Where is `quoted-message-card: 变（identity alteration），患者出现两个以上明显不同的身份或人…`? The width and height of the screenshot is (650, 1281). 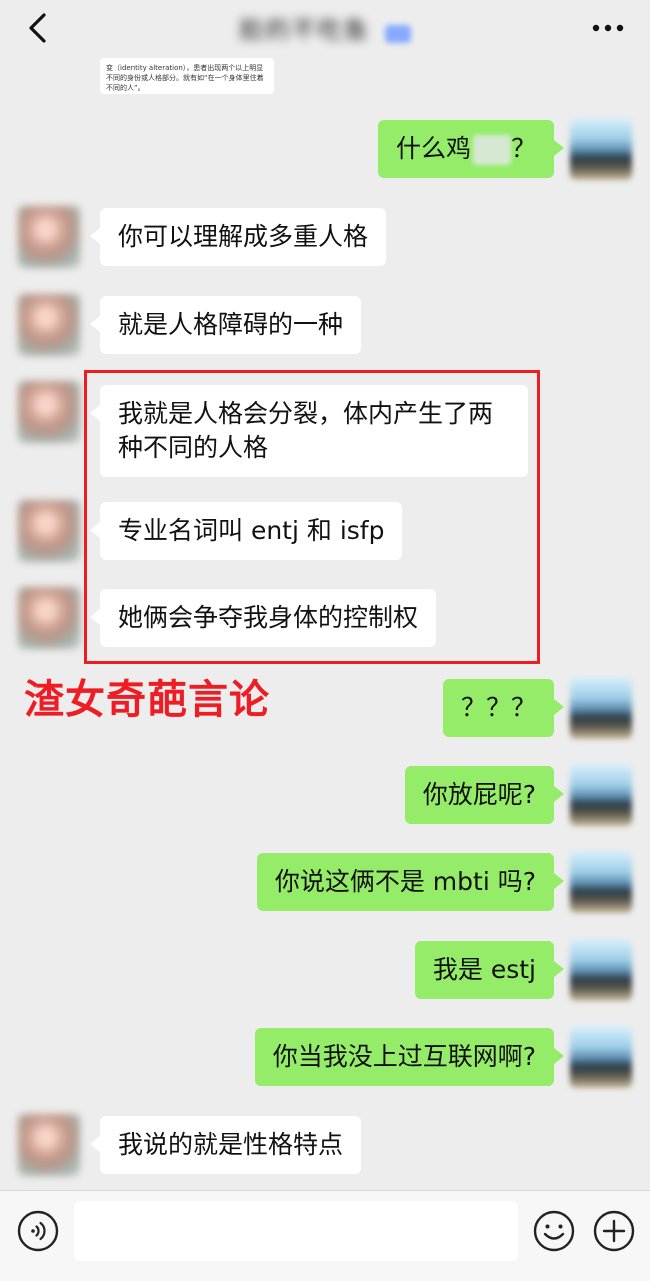
quoted-message-card: 变（identity alteration），患者出现两个以上明显不同的身份或人… is located at coordinates (187, 76).